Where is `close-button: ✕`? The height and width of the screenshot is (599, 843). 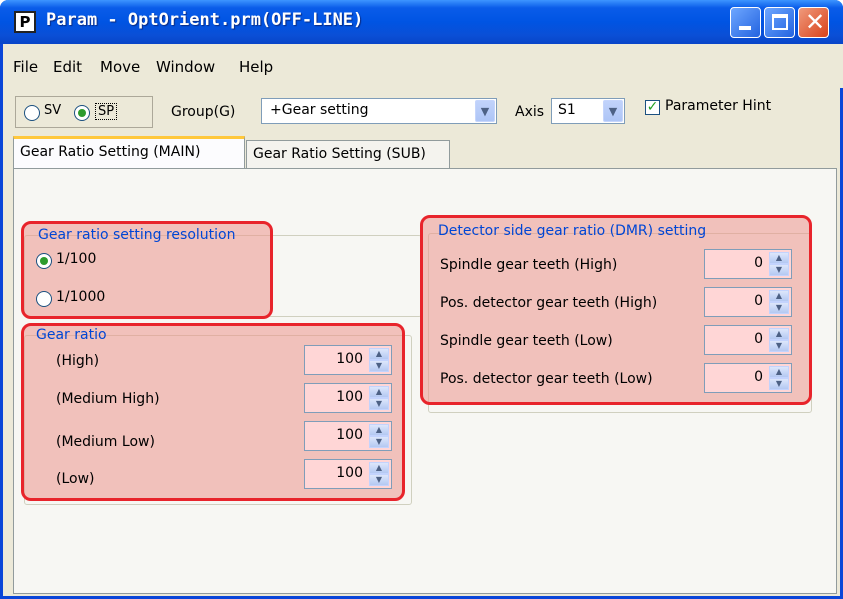 close-button: ✕ is located at coordinates (813, 22).